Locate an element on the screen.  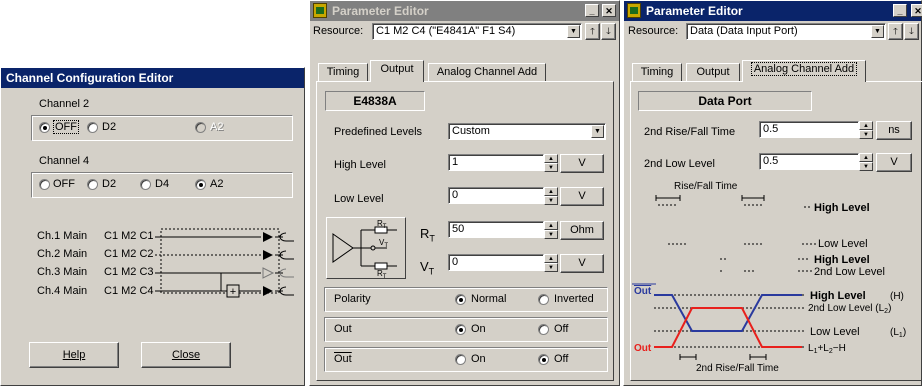
pe2-titlebar: Parameter Editor _ ✕ is located at coordinates (773, 11).